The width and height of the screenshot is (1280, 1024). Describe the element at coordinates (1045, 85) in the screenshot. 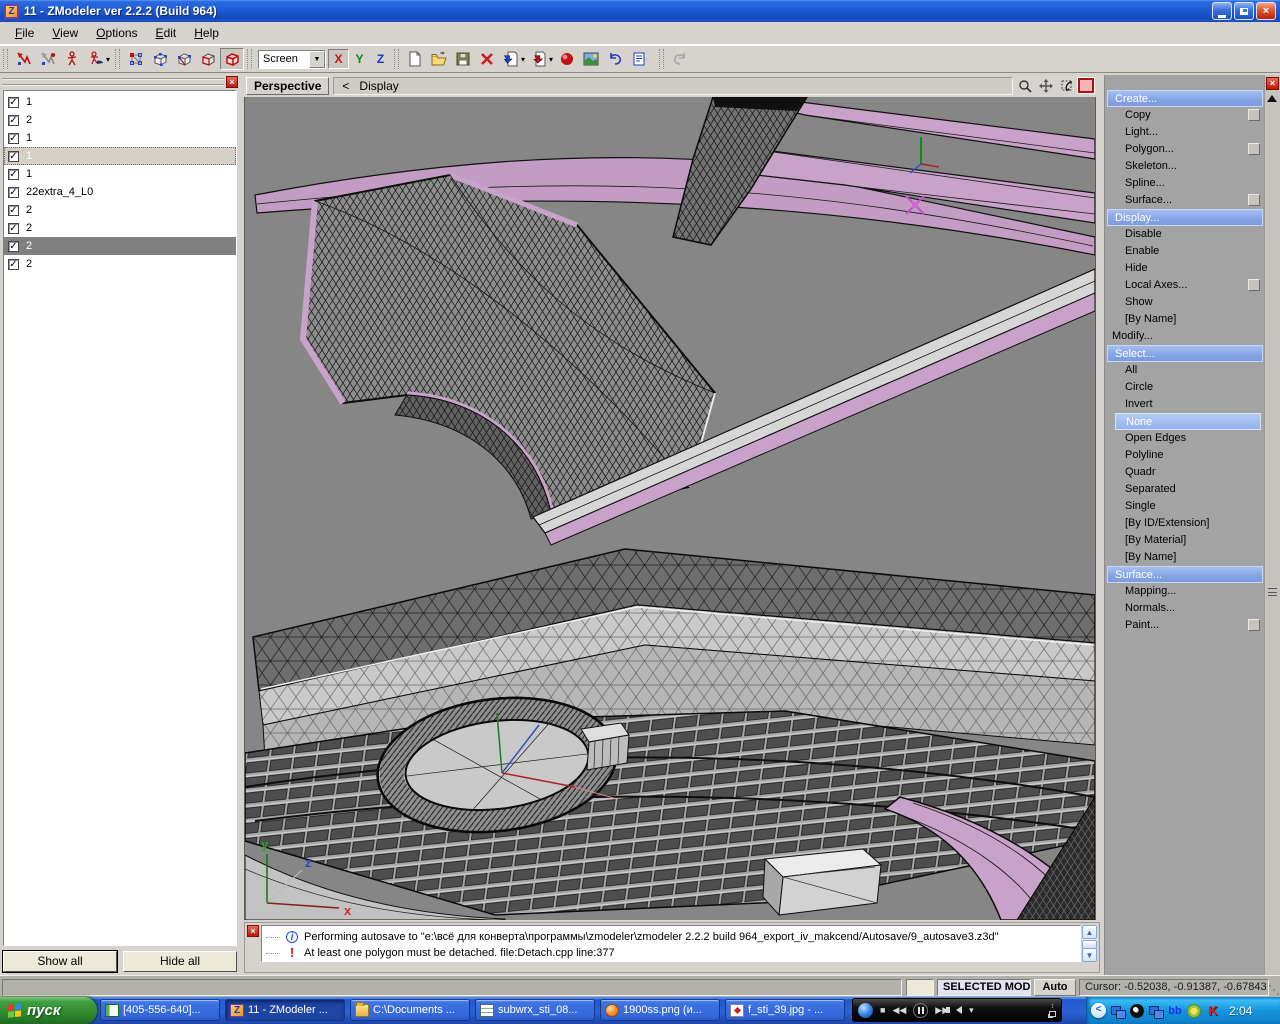

I see `pan-tool-icon` at that location.